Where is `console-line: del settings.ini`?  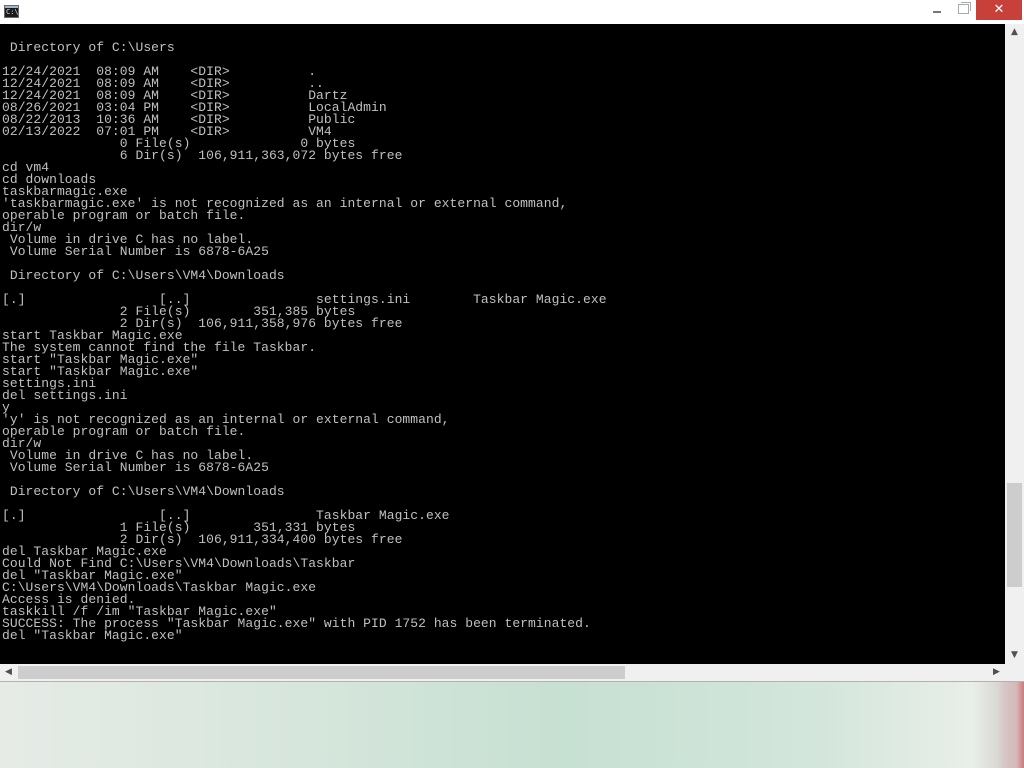
console-line: del settings.ini is located at coordinates (65, 395).